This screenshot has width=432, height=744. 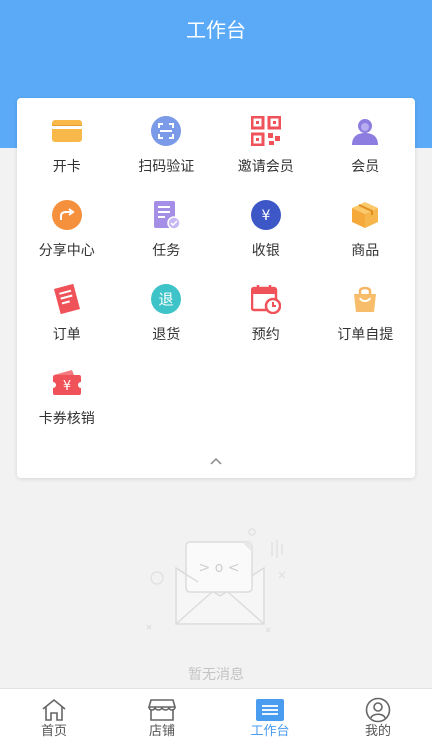 What do you see at coordinates (66, 419) in the screenshot?
I see `grid-item-label: 卡券核销` at bounding box center [66, 419].